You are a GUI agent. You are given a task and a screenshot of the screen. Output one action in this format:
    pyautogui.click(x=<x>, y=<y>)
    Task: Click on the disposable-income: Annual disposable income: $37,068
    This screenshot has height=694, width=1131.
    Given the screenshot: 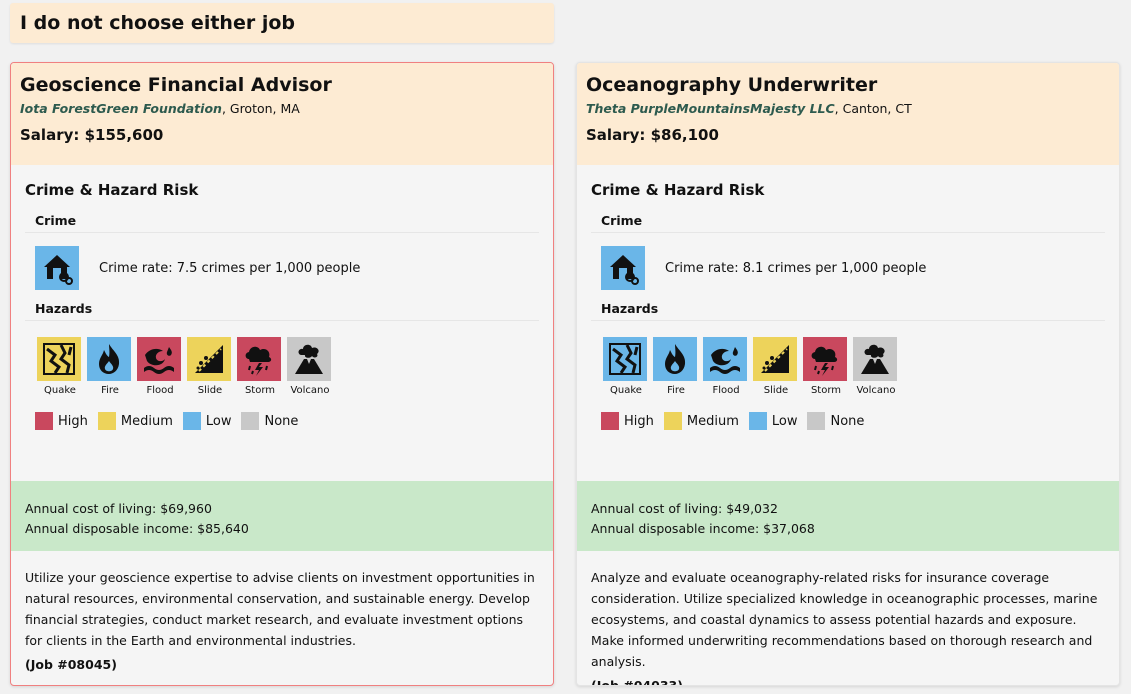 What is the action you would take?
    pyautogui.click(x=703, y=528)
    